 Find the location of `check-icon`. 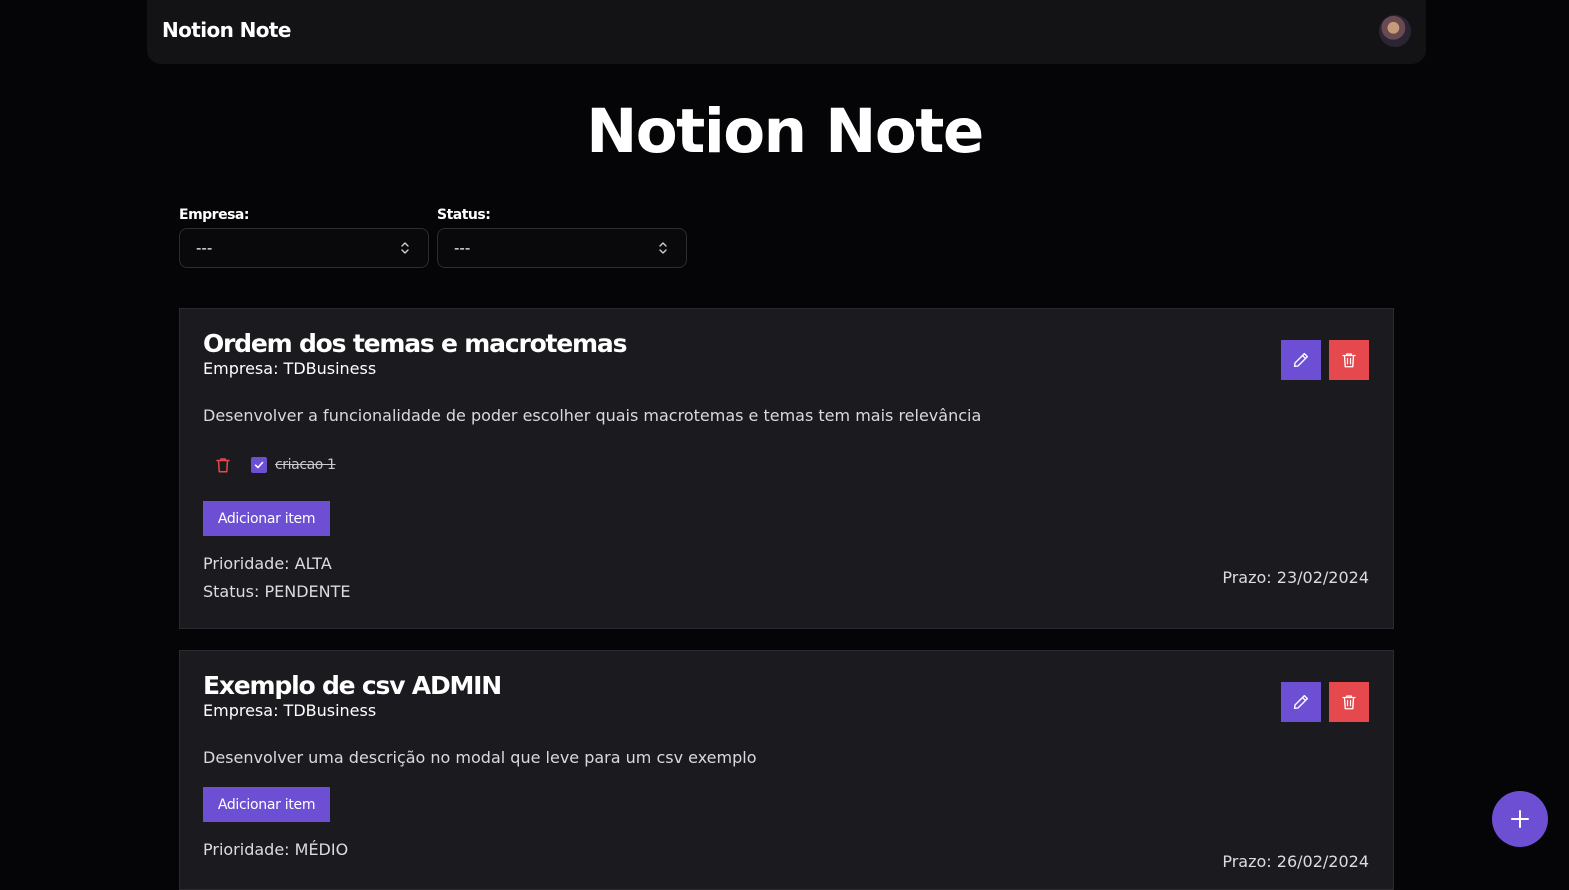

check-icon is located at coordinates (259, 465).